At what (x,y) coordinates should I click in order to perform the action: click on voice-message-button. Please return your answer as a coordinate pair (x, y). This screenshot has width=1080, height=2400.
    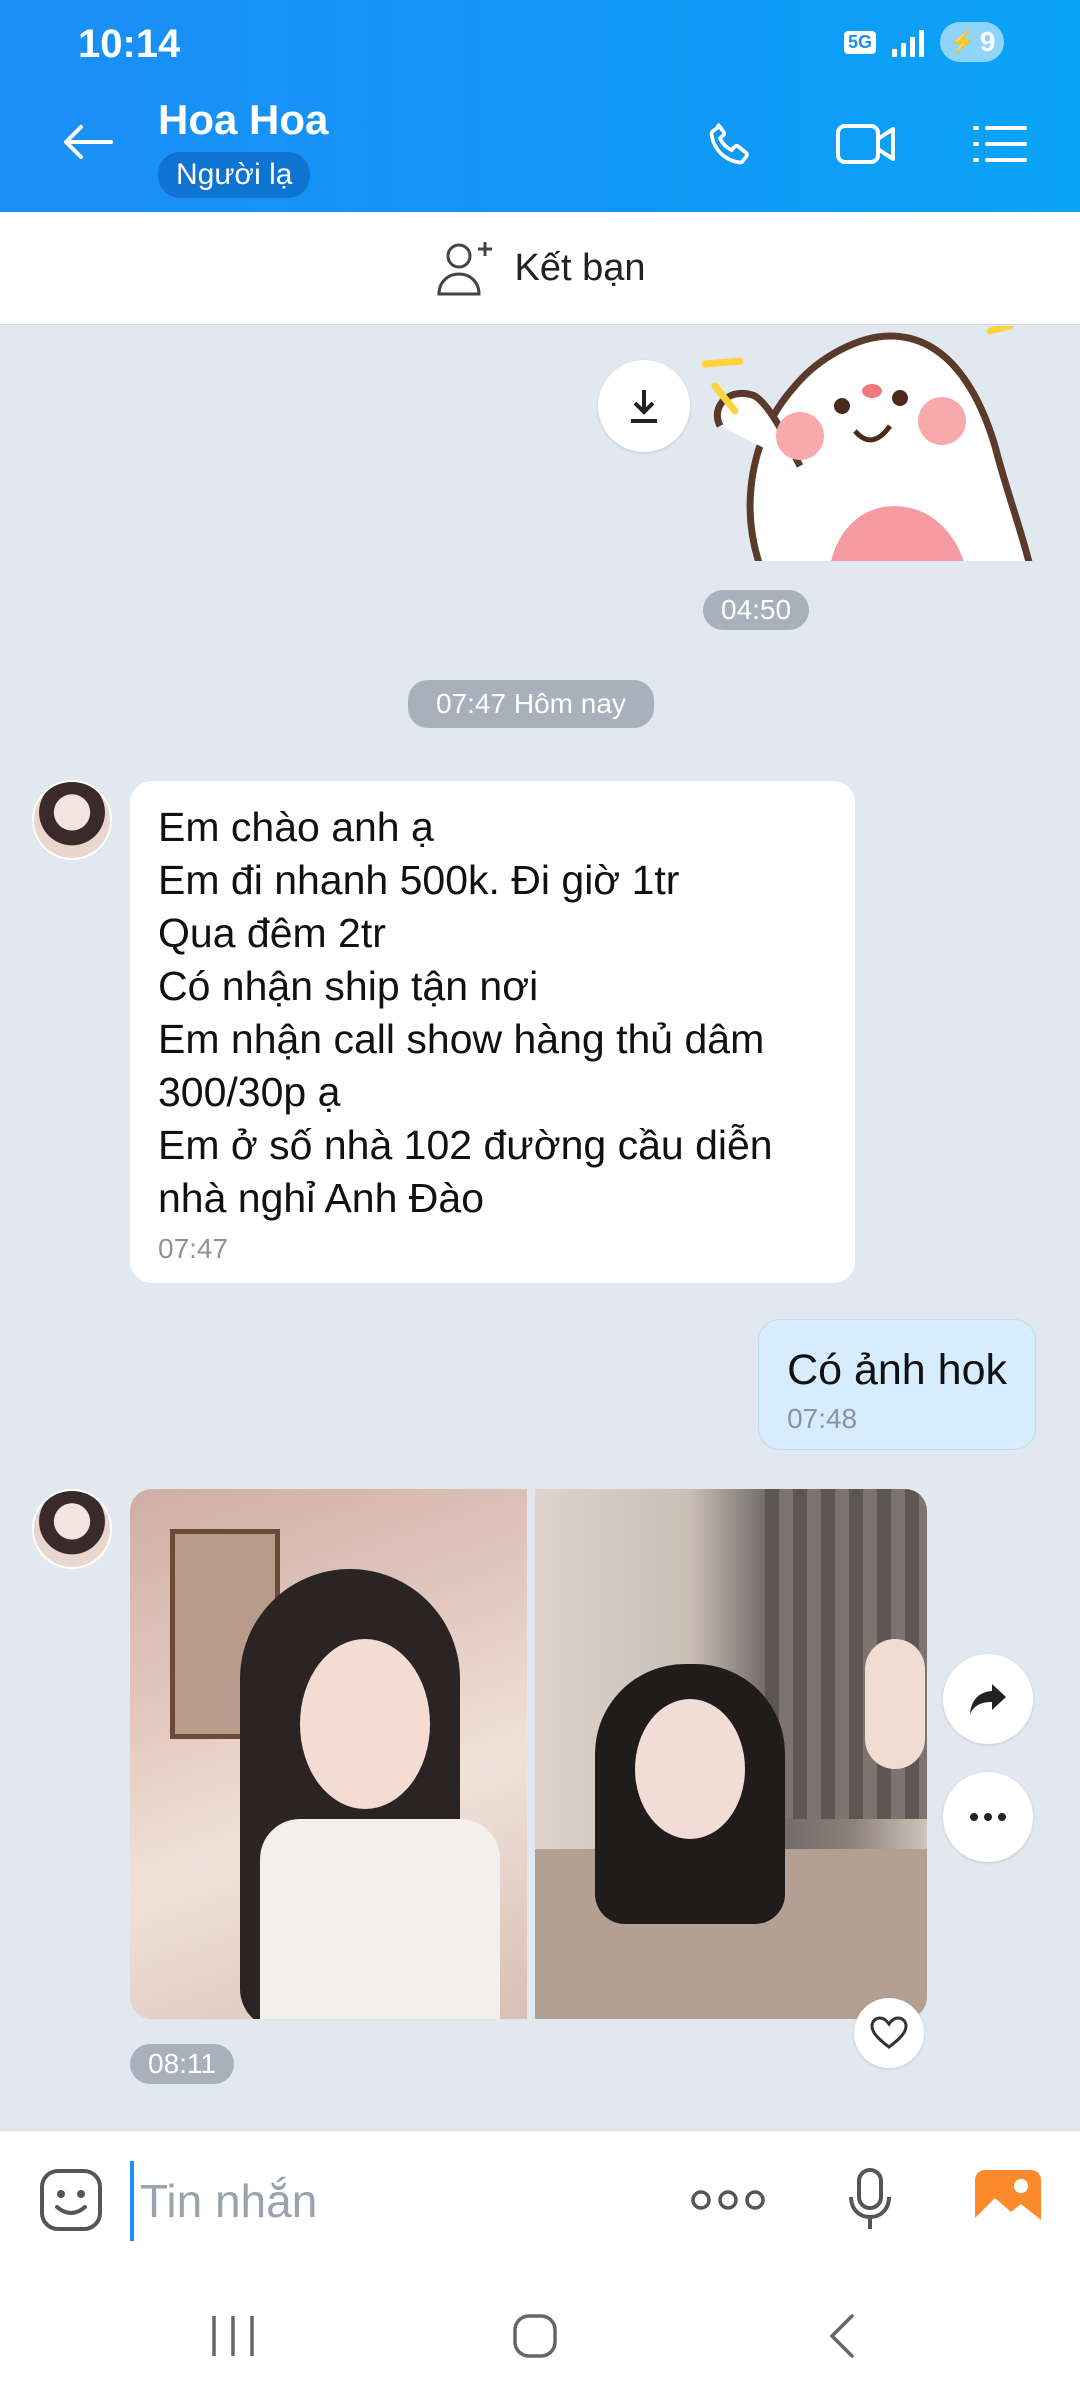
    Looking at the image, I should click on (870, 2200).